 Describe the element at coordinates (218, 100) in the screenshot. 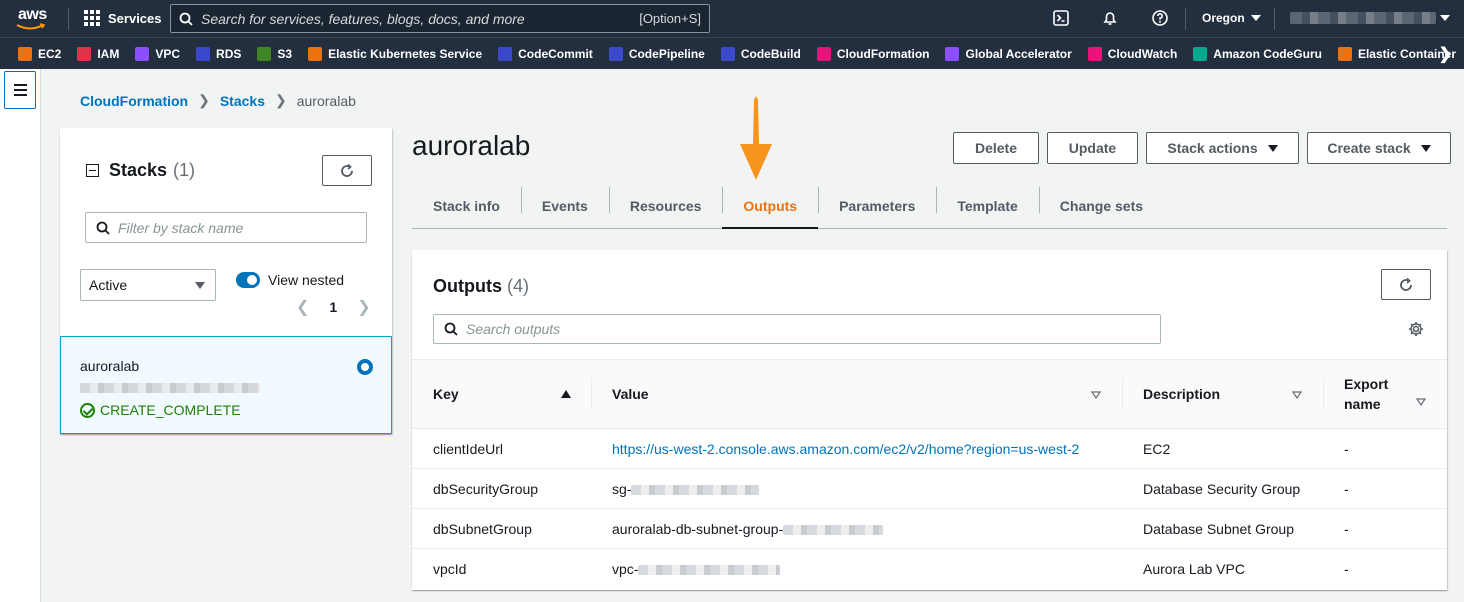

I see `breadcrumb: CloudFormation ❯ Stacks ❯ auroralab` at that location.